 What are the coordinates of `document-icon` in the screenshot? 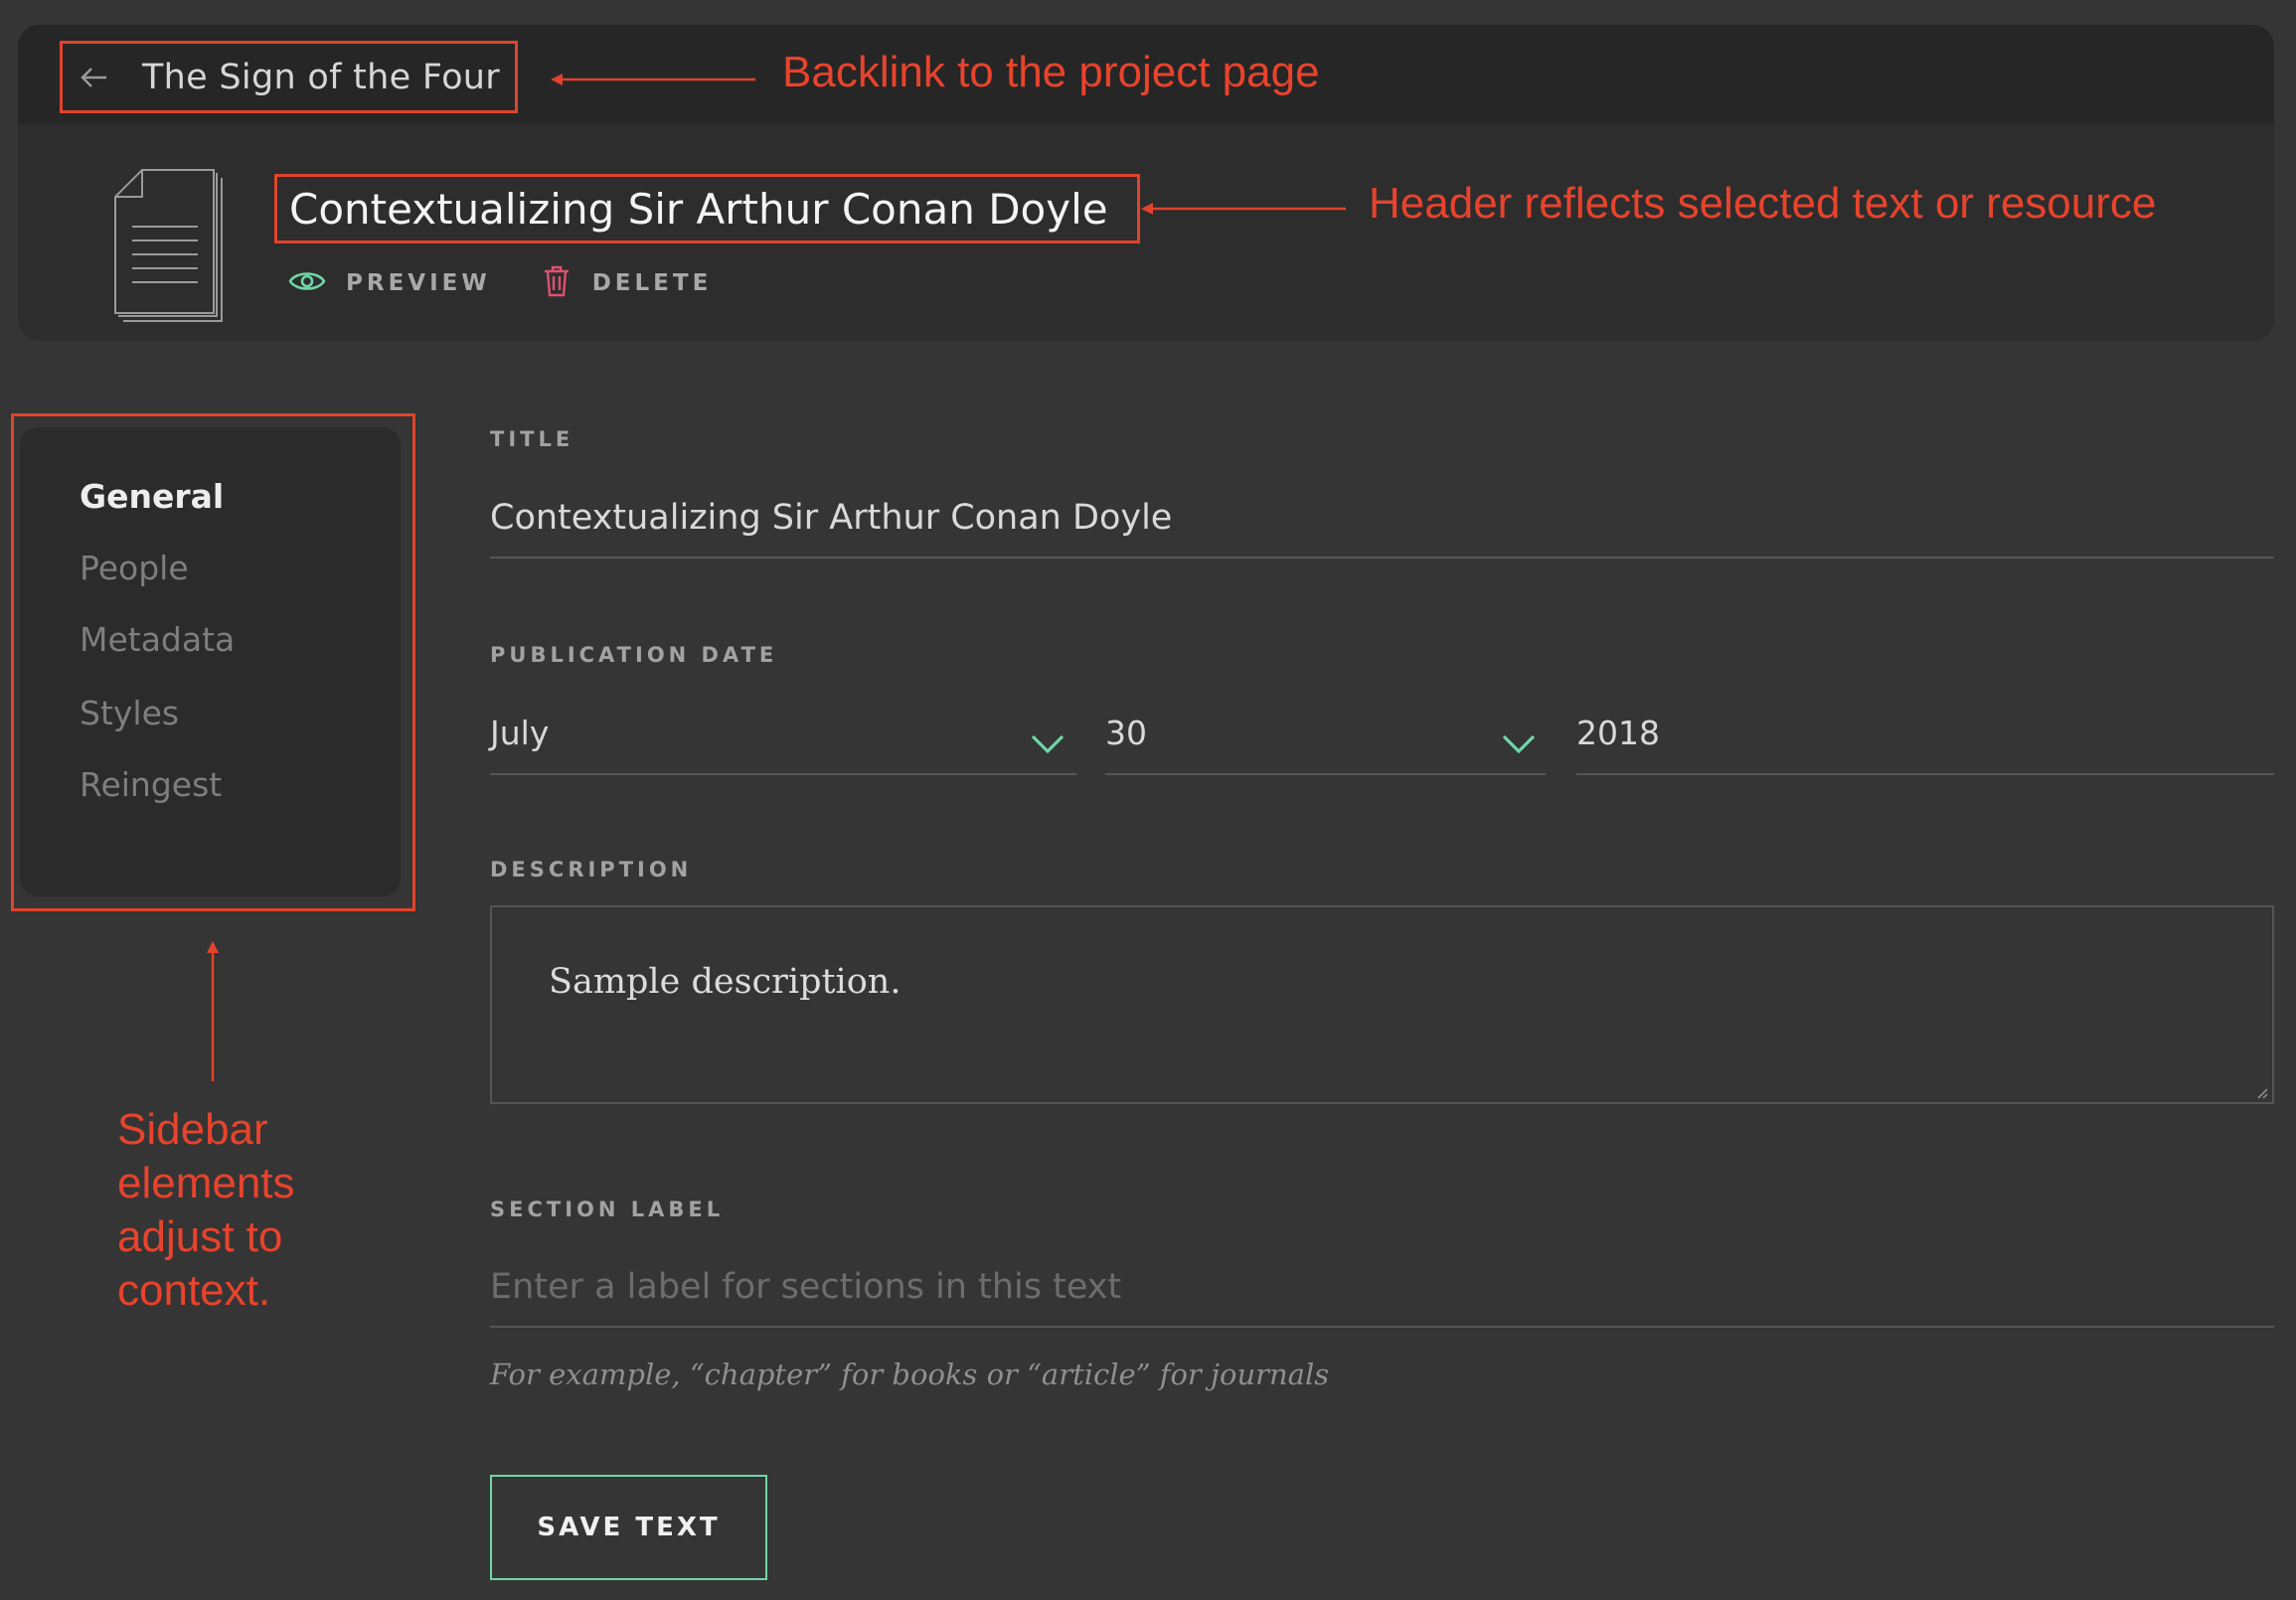 It's located at (175, 249).